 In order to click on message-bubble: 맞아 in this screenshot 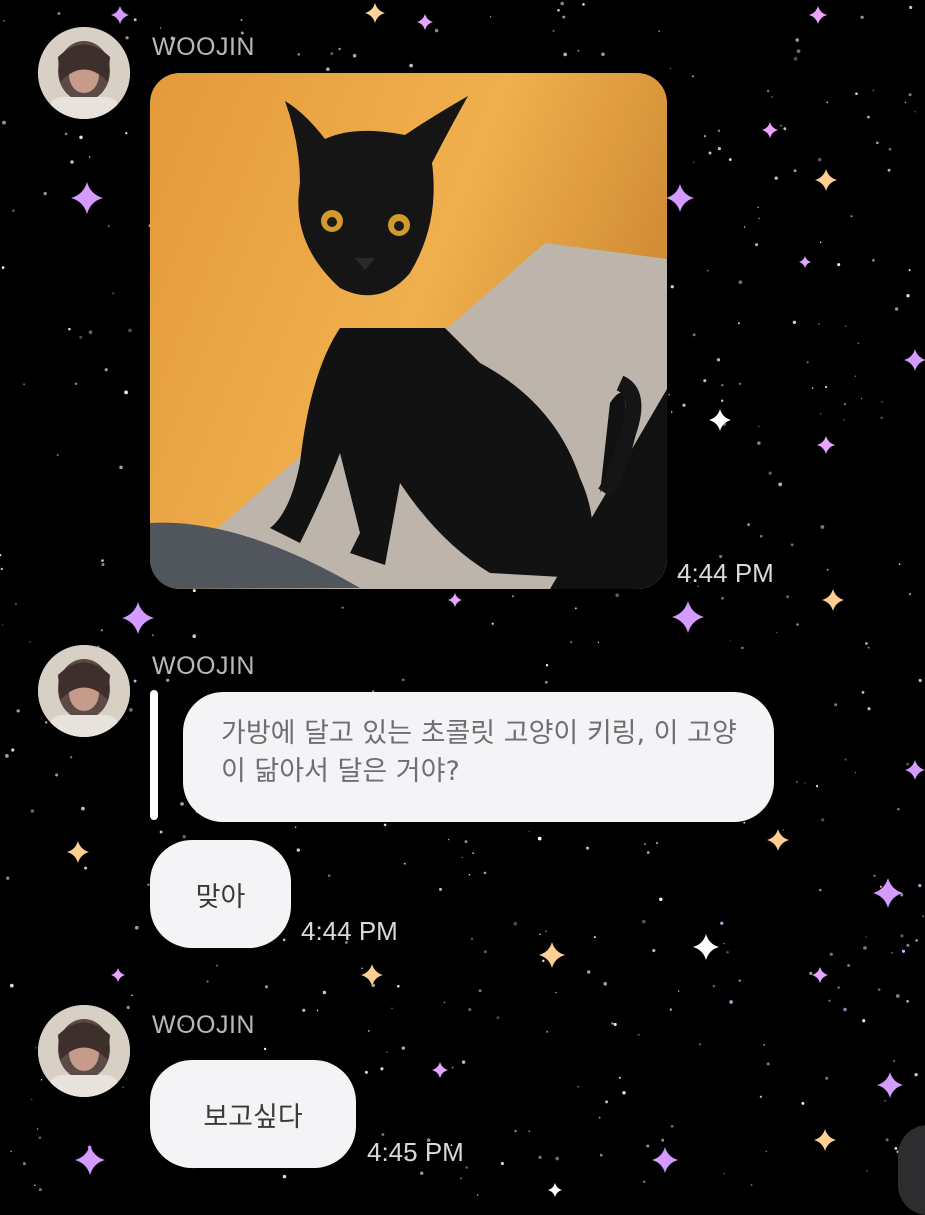, I will do `click(220, 894)`.